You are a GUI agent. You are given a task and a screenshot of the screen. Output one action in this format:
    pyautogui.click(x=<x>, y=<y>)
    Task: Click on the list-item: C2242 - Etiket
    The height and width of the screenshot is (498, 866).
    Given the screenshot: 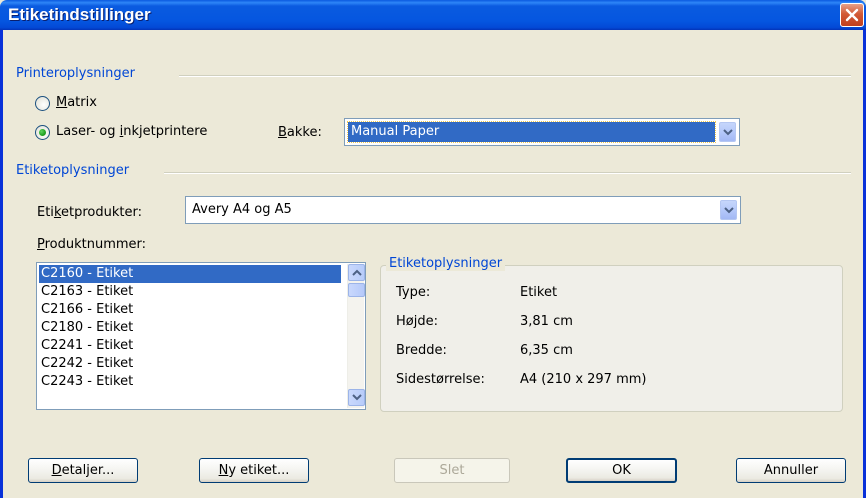 What is the action you would take?
    pyautogui.click(x=190, y=364)
    